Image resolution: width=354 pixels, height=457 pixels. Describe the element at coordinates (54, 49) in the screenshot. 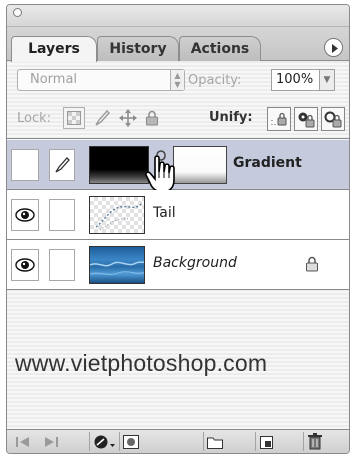

I see `tab-layers: Layers` at that location.